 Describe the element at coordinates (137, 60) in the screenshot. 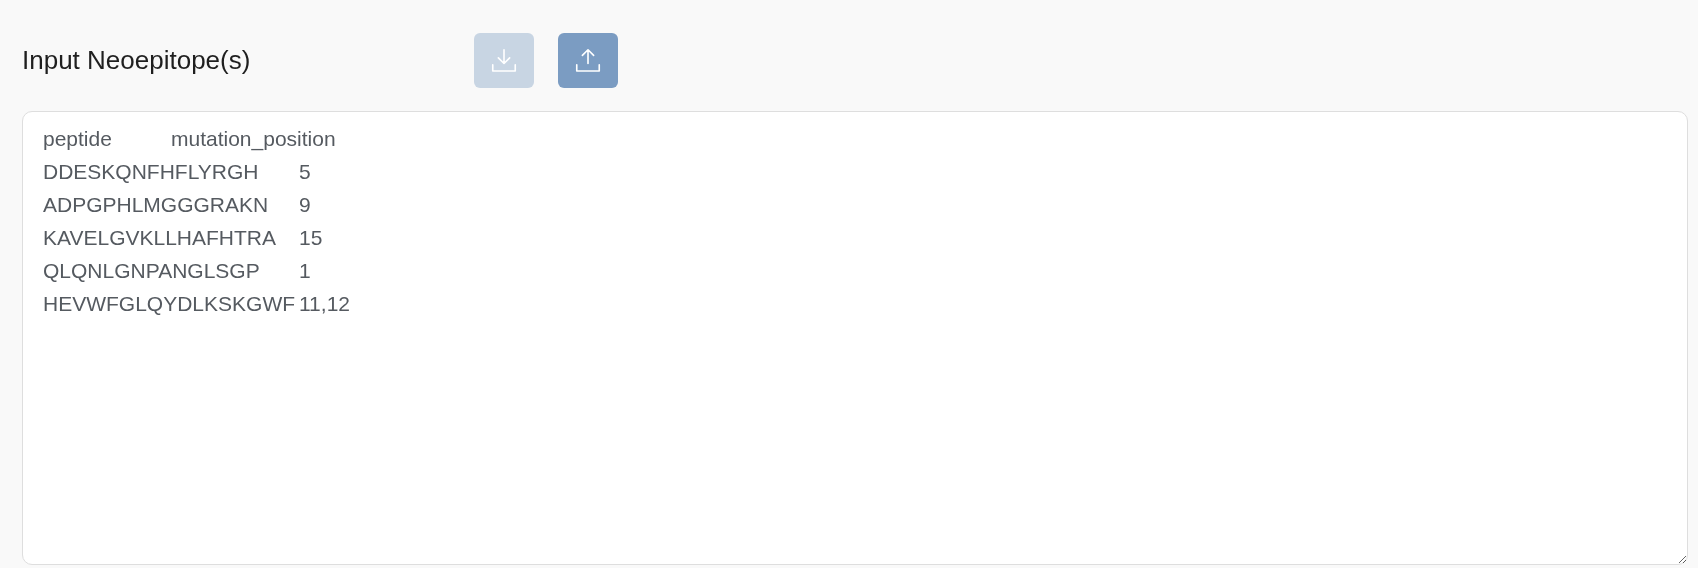

I see `page-title: Input Neoepitope(s)` at that location.